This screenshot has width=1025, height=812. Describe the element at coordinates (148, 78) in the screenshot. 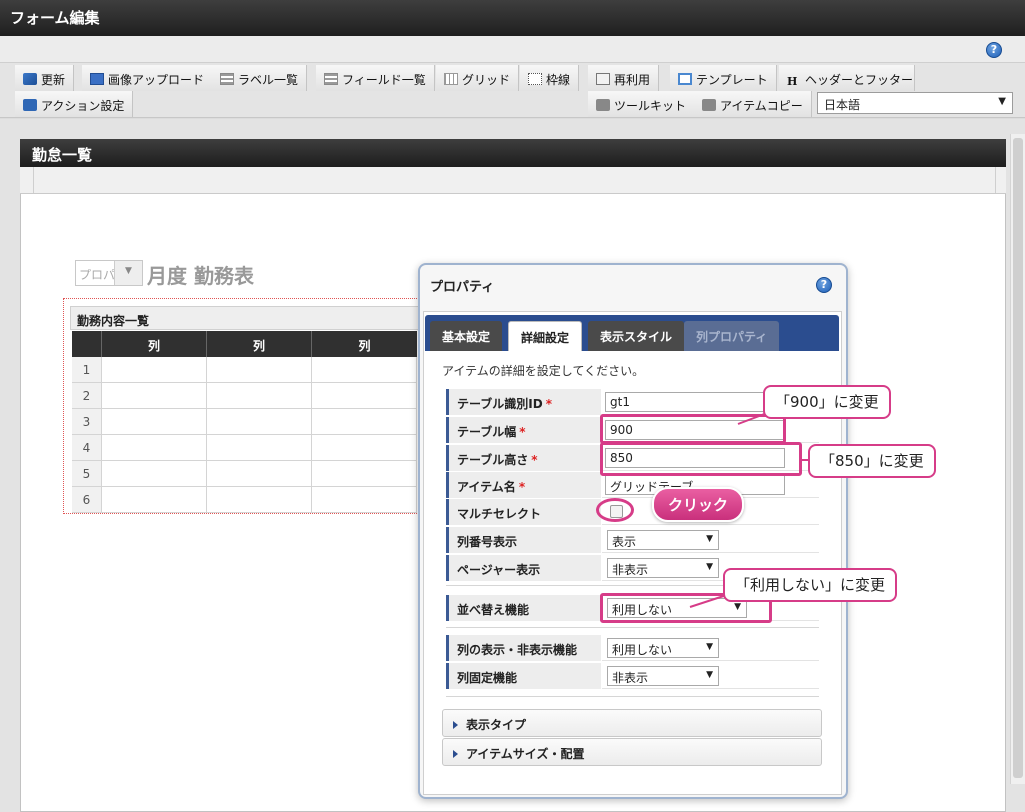

I see `image-upload-button: 画像アップロード` at that location.